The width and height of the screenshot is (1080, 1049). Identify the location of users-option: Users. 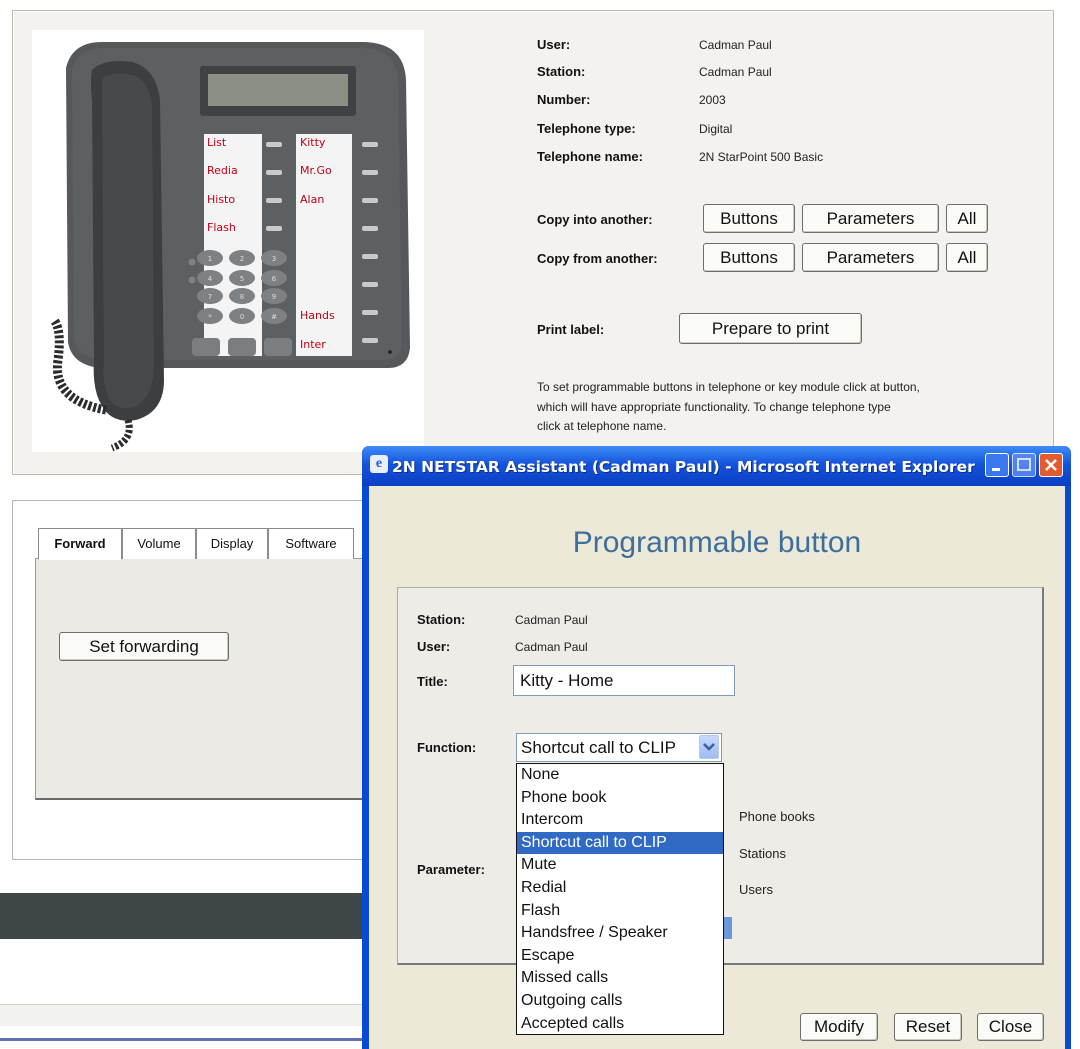
(756, 889).